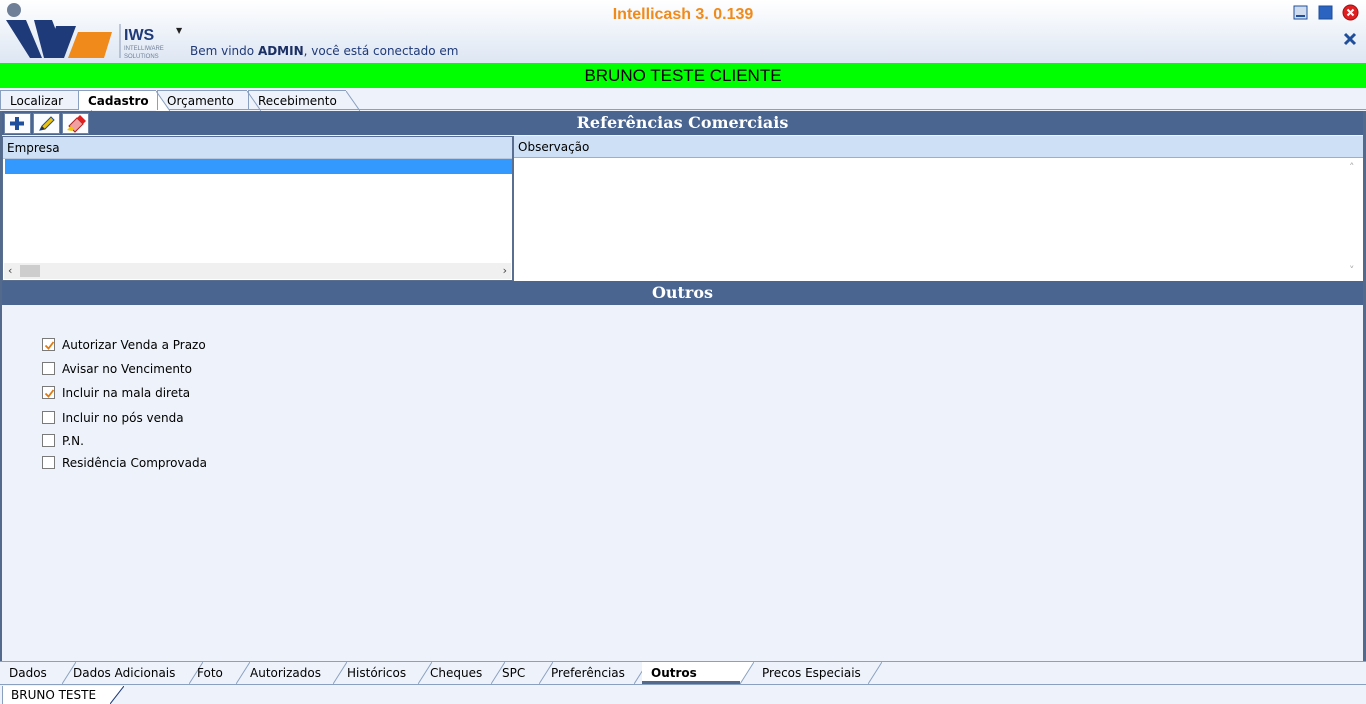 The height and width of the screenshot is (704, 1366). I want to click on dropdown-arrow-icon: ▼, so click(179, 30).